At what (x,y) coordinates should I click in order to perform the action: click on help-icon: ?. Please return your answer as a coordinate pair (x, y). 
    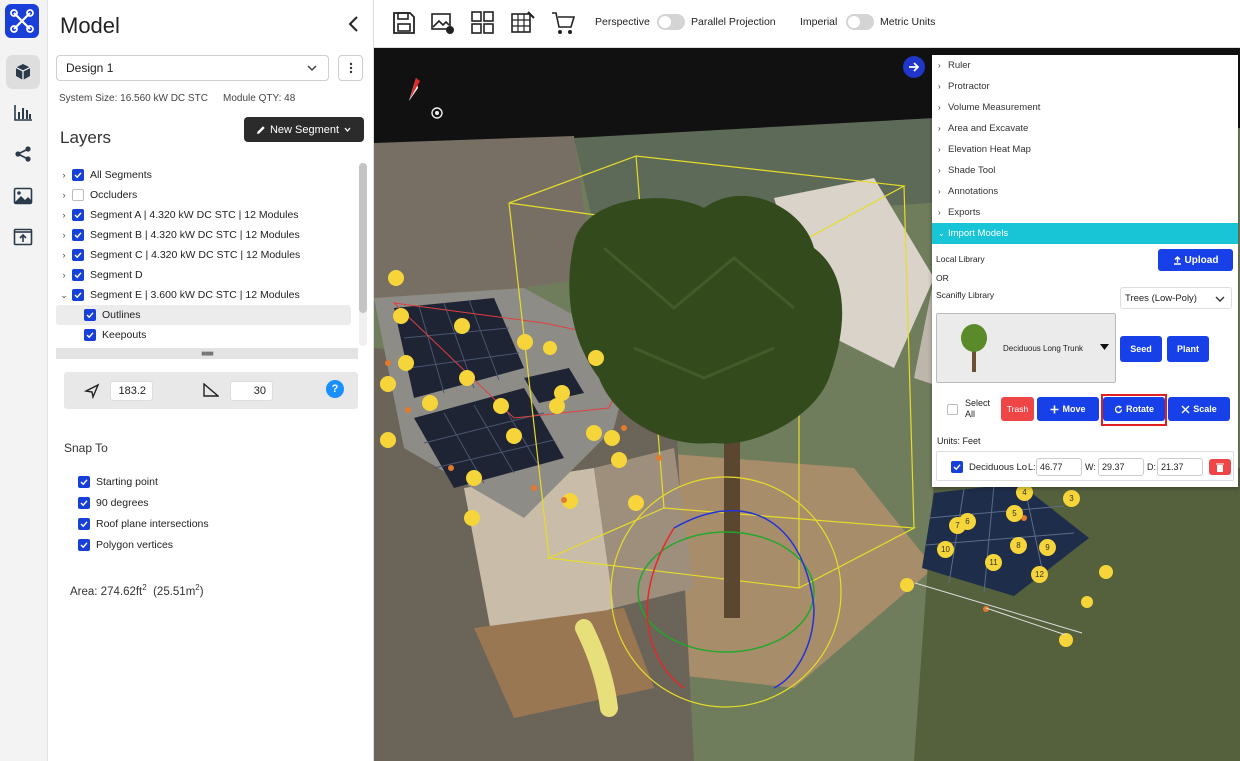
    Looking at the image, I should click on (335, 389).